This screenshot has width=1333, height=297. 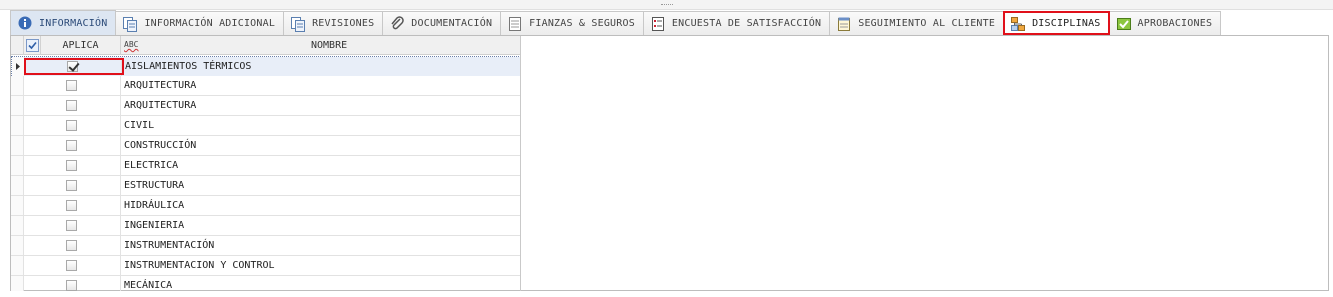 I want to click on notepad-icon, so click(x=844, y=24).